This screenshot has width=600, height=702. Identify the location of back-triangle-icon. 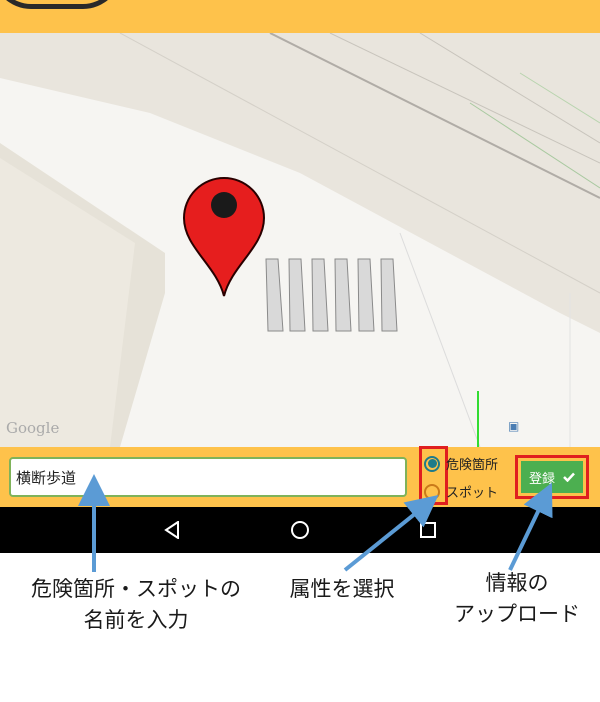
(172, 530).